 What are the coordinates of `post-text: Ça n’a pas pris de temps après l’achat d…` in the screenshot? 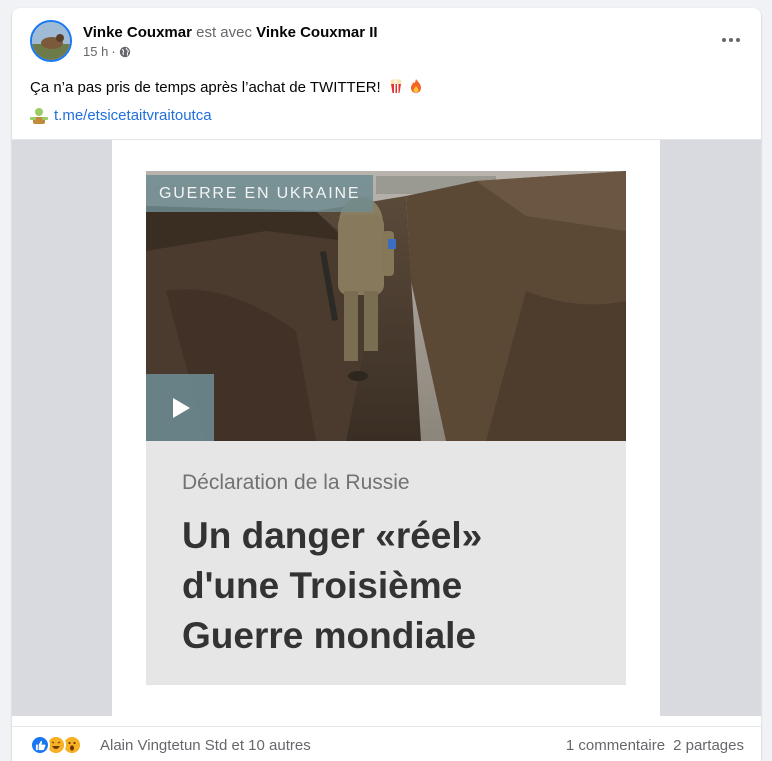 It's located at (227, 88).